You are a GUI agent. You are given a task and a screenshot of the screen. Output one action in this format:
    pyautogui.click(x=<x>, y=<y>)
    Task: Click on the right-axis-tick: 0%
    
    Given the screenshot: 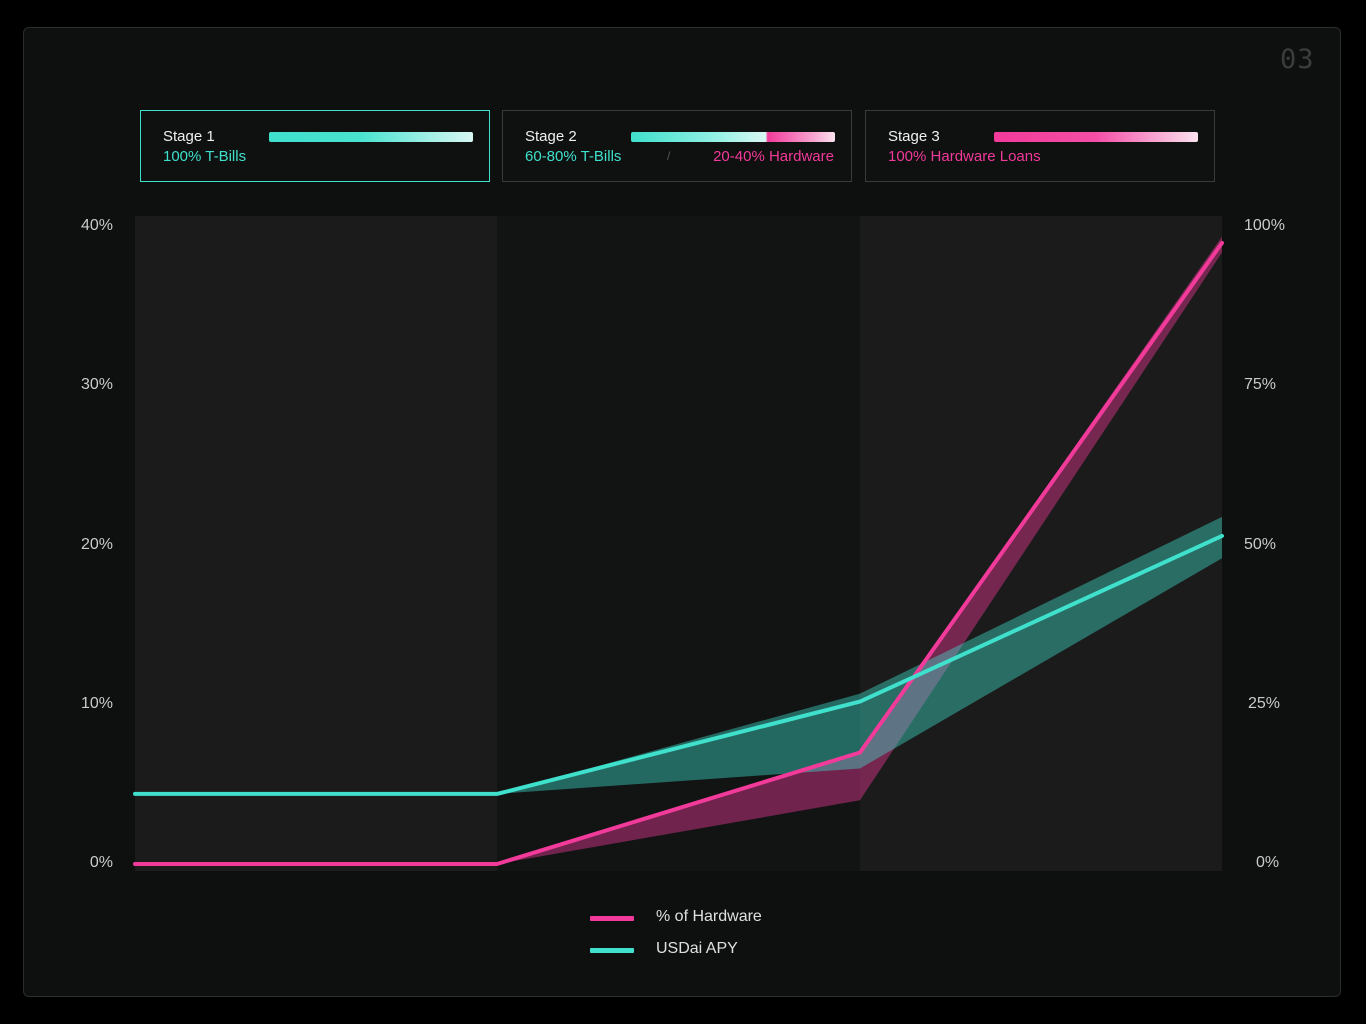 What is the action you would take?
    pyautogui.click(x=1268, y=862)
    